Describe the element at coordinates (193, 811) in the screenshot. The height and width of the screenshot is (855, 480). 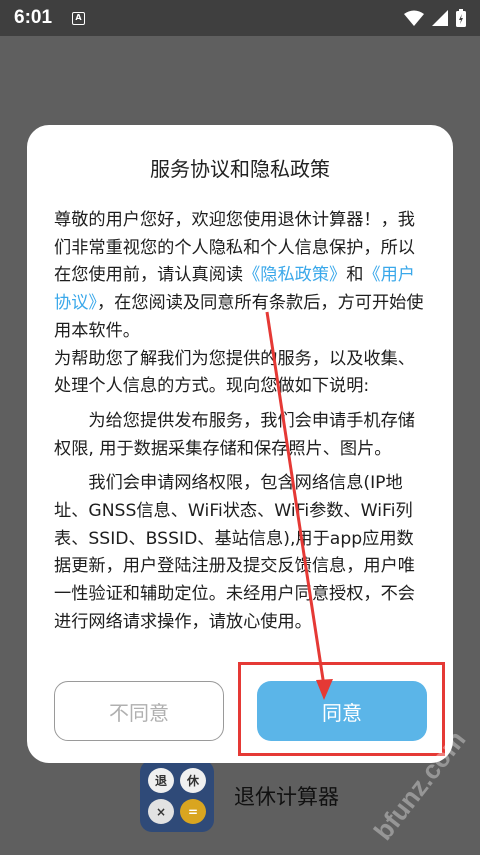
I see `icon-key-equals: =` at that location.